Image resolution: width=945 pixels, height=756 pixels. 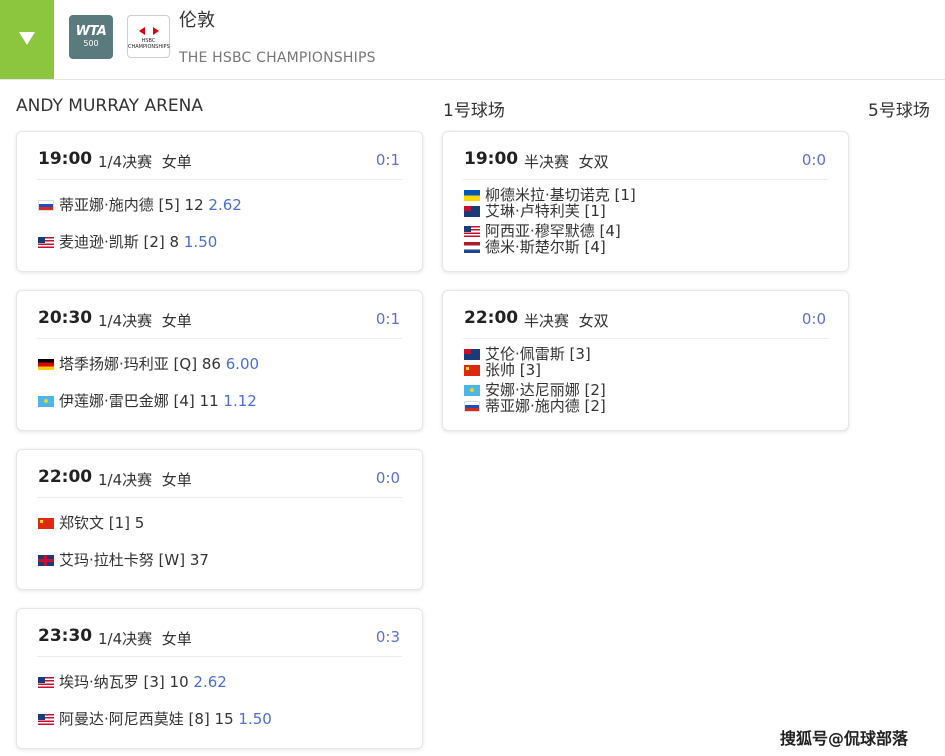 What do you see at coordinates (535, 390) in the screenshot?
I see `player-row: 安娜·达尼丽娜 [2]` at bounding box center [535, 390].